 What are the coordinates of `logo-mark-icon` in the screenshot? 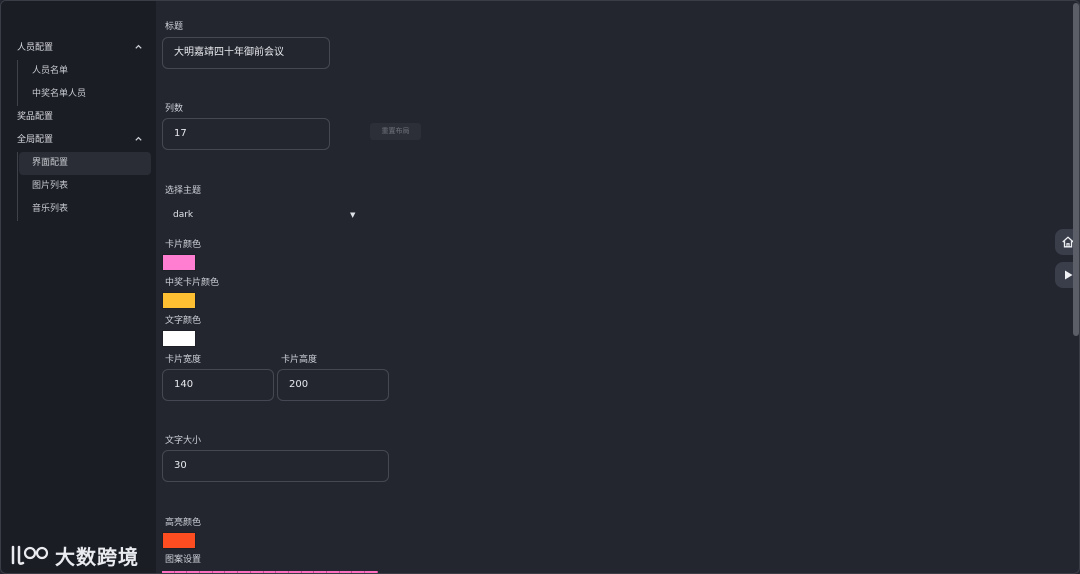 It's located at (30, 555).